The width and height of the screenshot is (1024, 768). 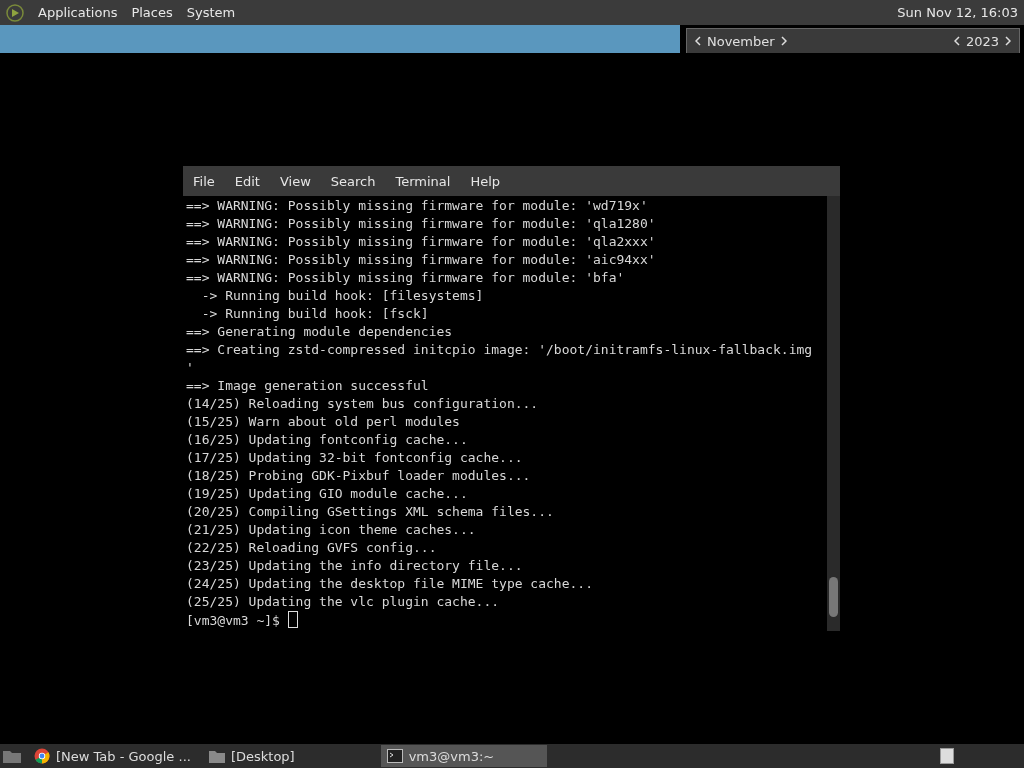 What do you see at coordinates (247, 181) in the screenshot?
I see `menu-item: Edit` at bounding box center [247, 181].